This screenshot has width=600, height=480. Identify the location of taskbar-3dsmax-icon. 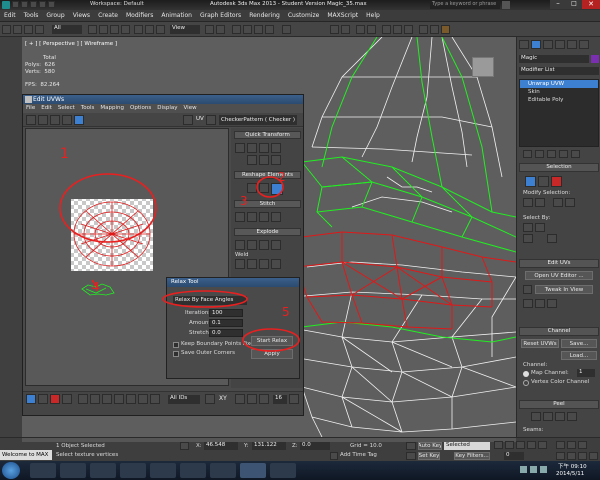
(253, 470).